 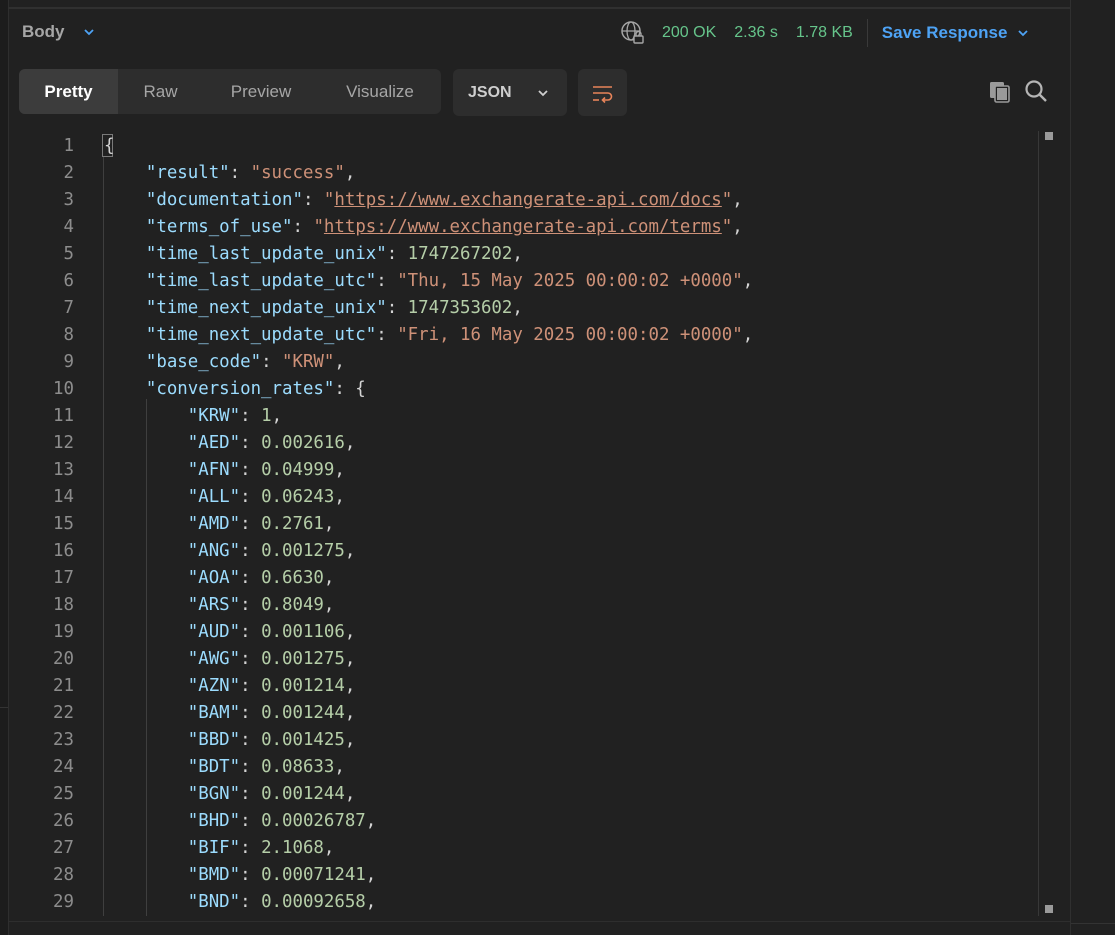 What do you see at coordinates (1000, 92) in the screenshot?
I see `copy-icon` at bounding box center [1000, 92].